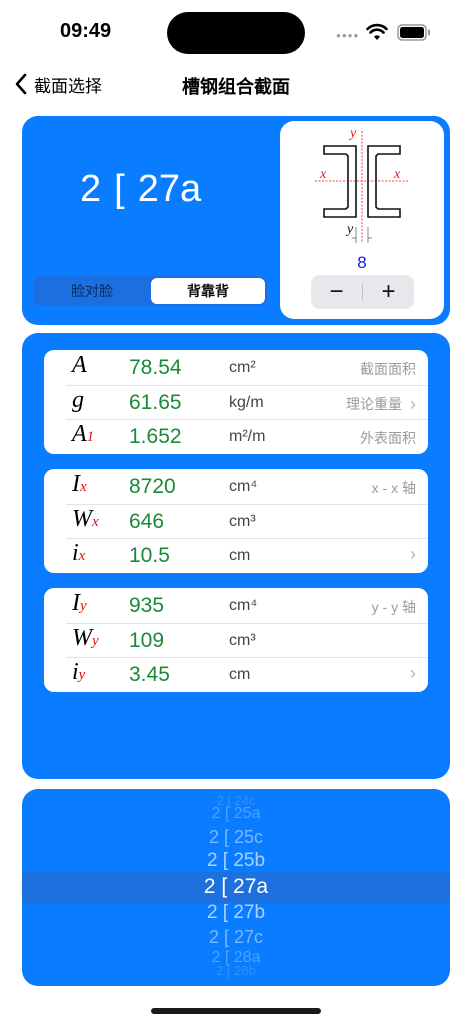 The height and width of the screenshot is (1024, 472). Describe the element at coordinates (155, 437) in the screenshot. I see `property-value: 1.652` at that location.